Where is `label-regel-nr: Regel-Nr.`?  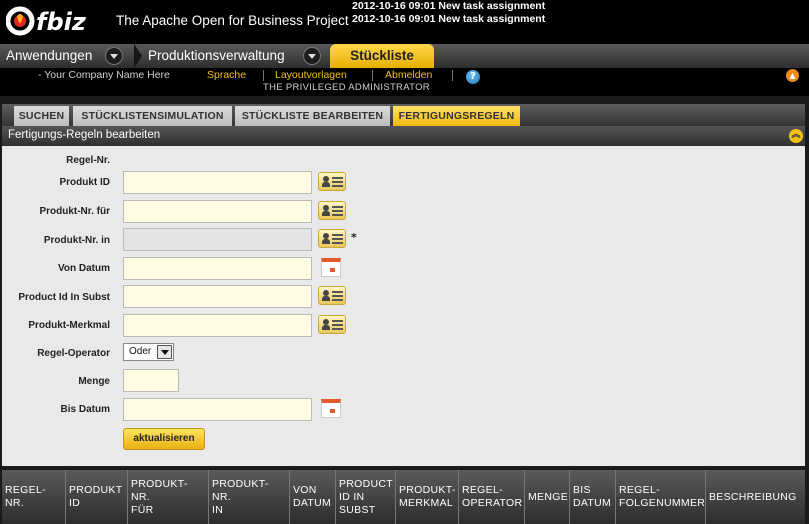 label-regel-nr: Regel-Nr. is located at coordinates (88, 160).